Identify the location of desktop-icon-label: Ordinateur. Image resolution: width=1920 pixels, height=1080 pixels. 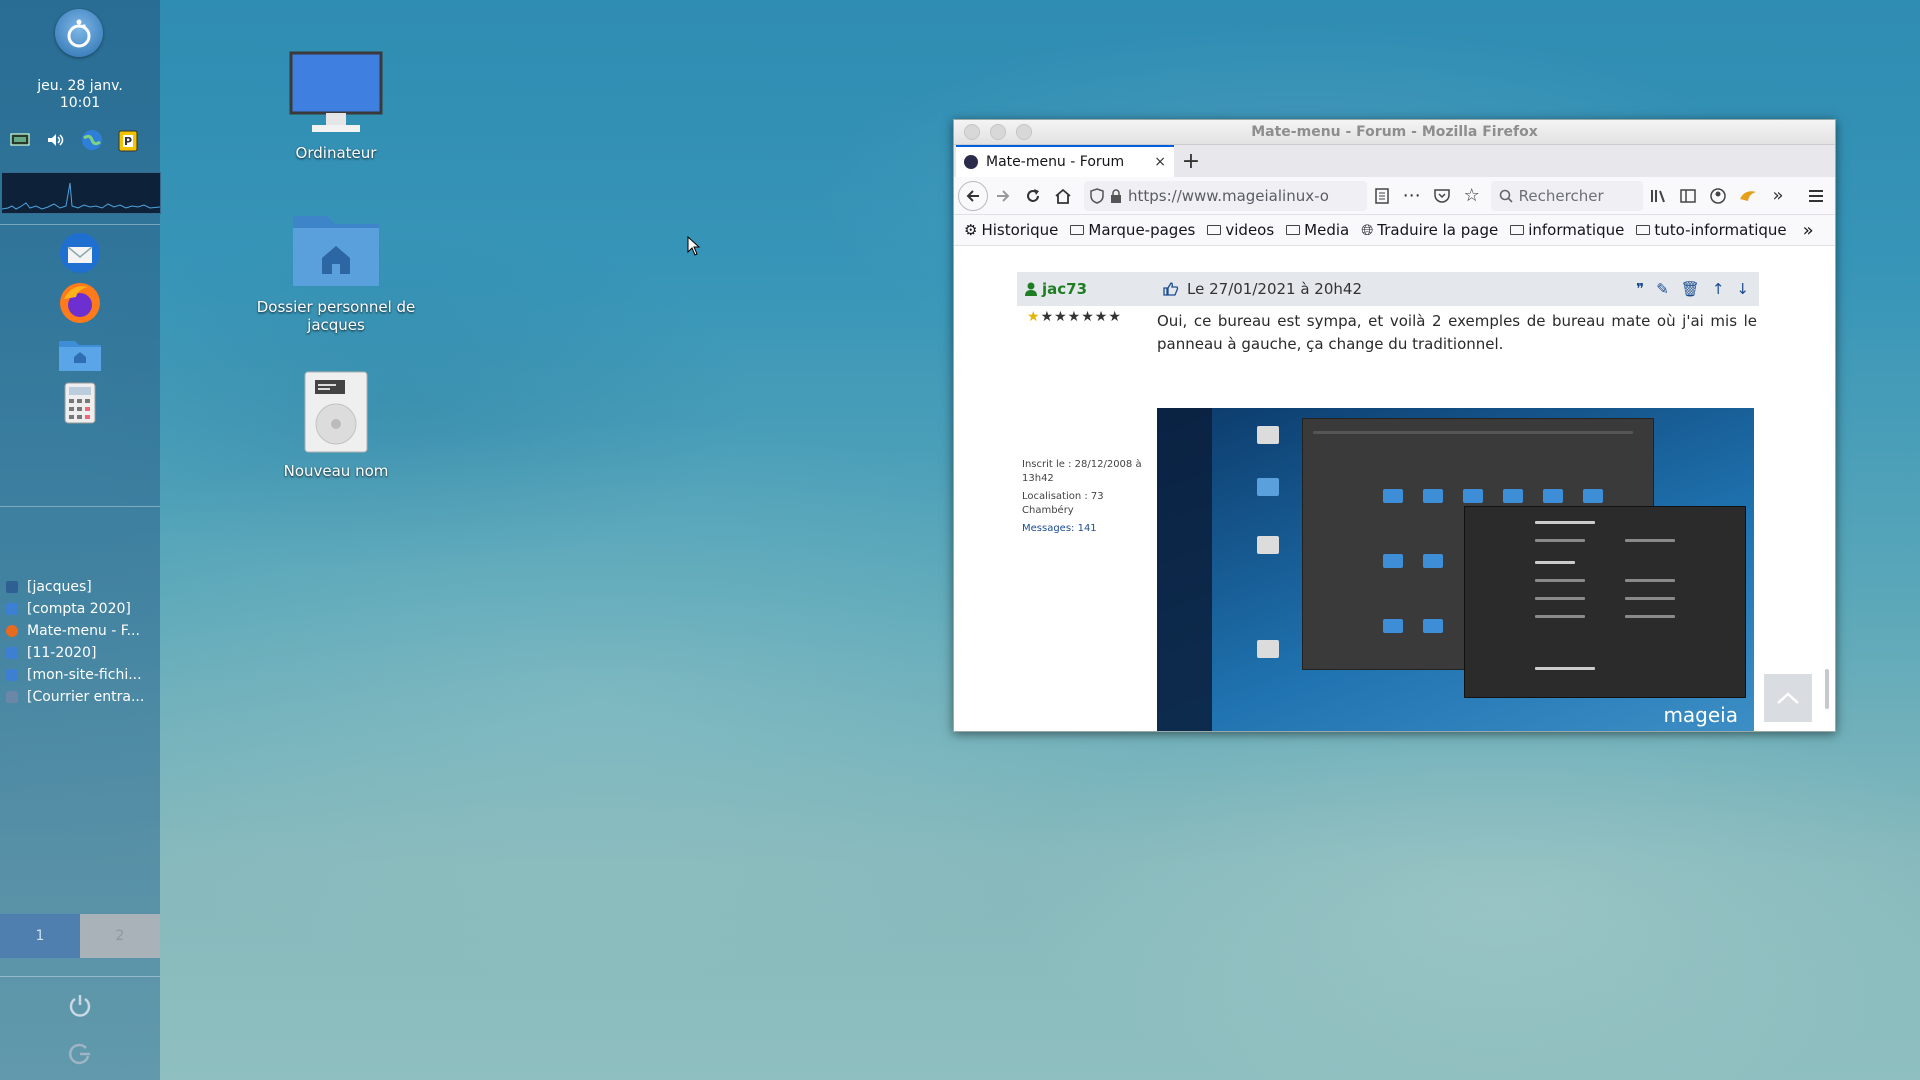
(336, 153).